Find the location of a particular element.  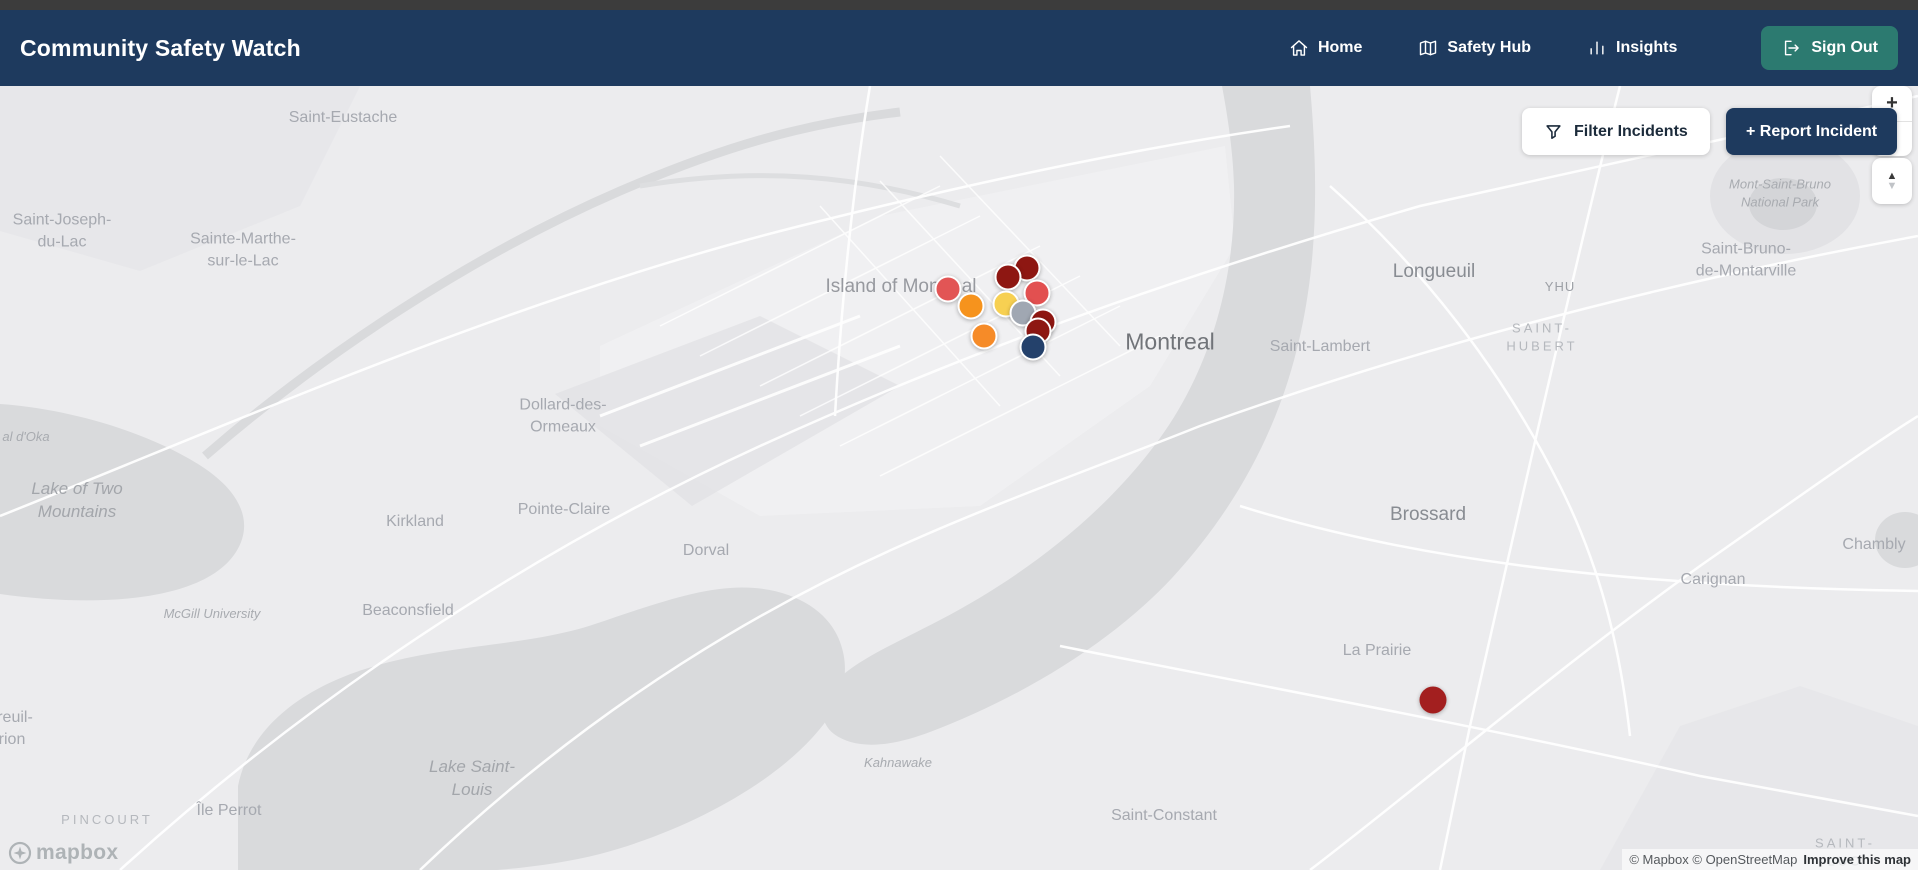

map-label: Chambly is located at coordinates (1874, 545).